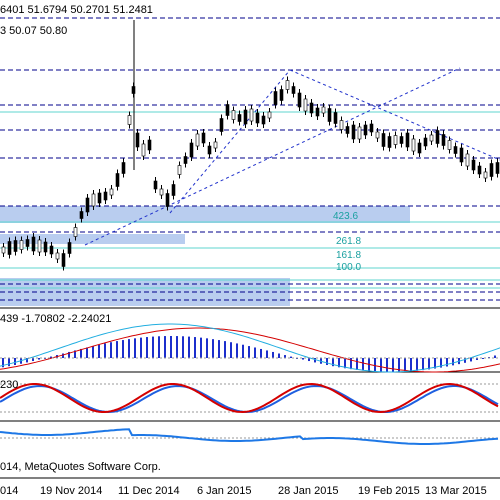 The image size is (500, 500). What do you see at coordinates (348, 255) in the screenshot?
I see `fib-label-161: 161.8` at bounding box center [348, 255].